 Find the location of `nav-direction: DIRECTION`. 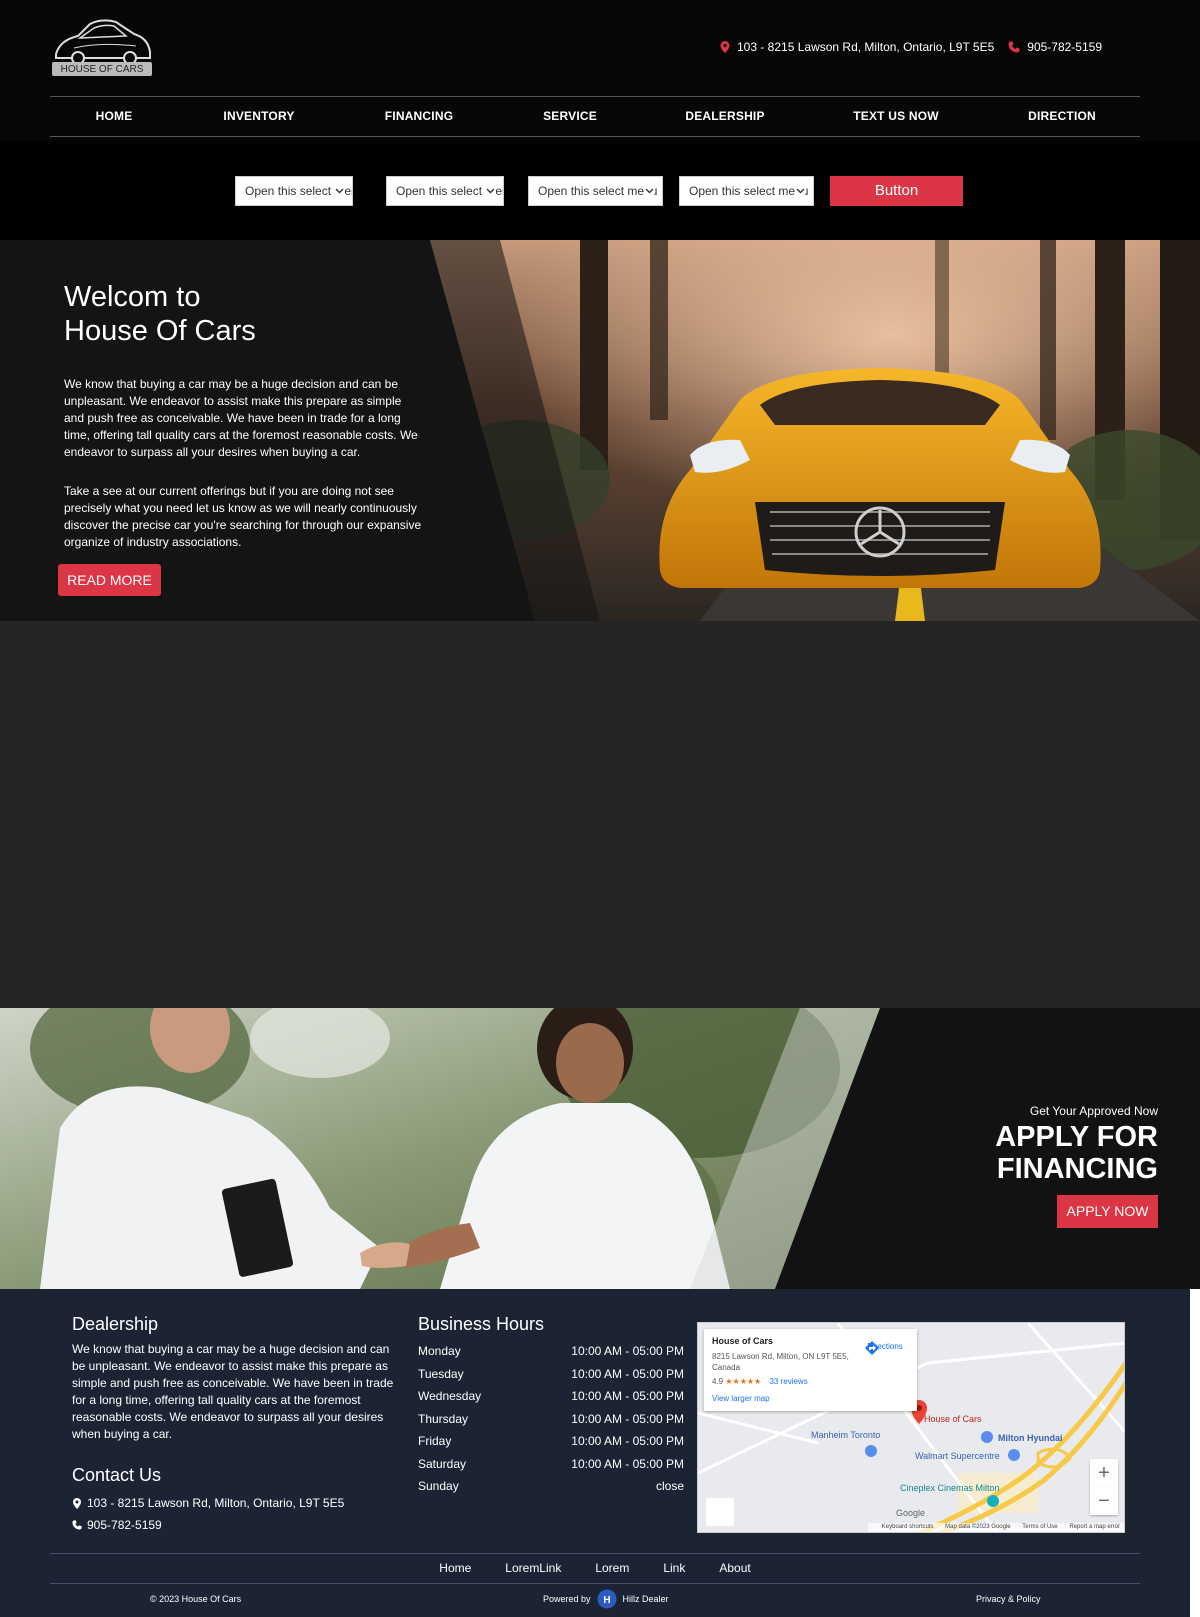

nav-direction: DIRECTION is located at coordinates (1062, 116).